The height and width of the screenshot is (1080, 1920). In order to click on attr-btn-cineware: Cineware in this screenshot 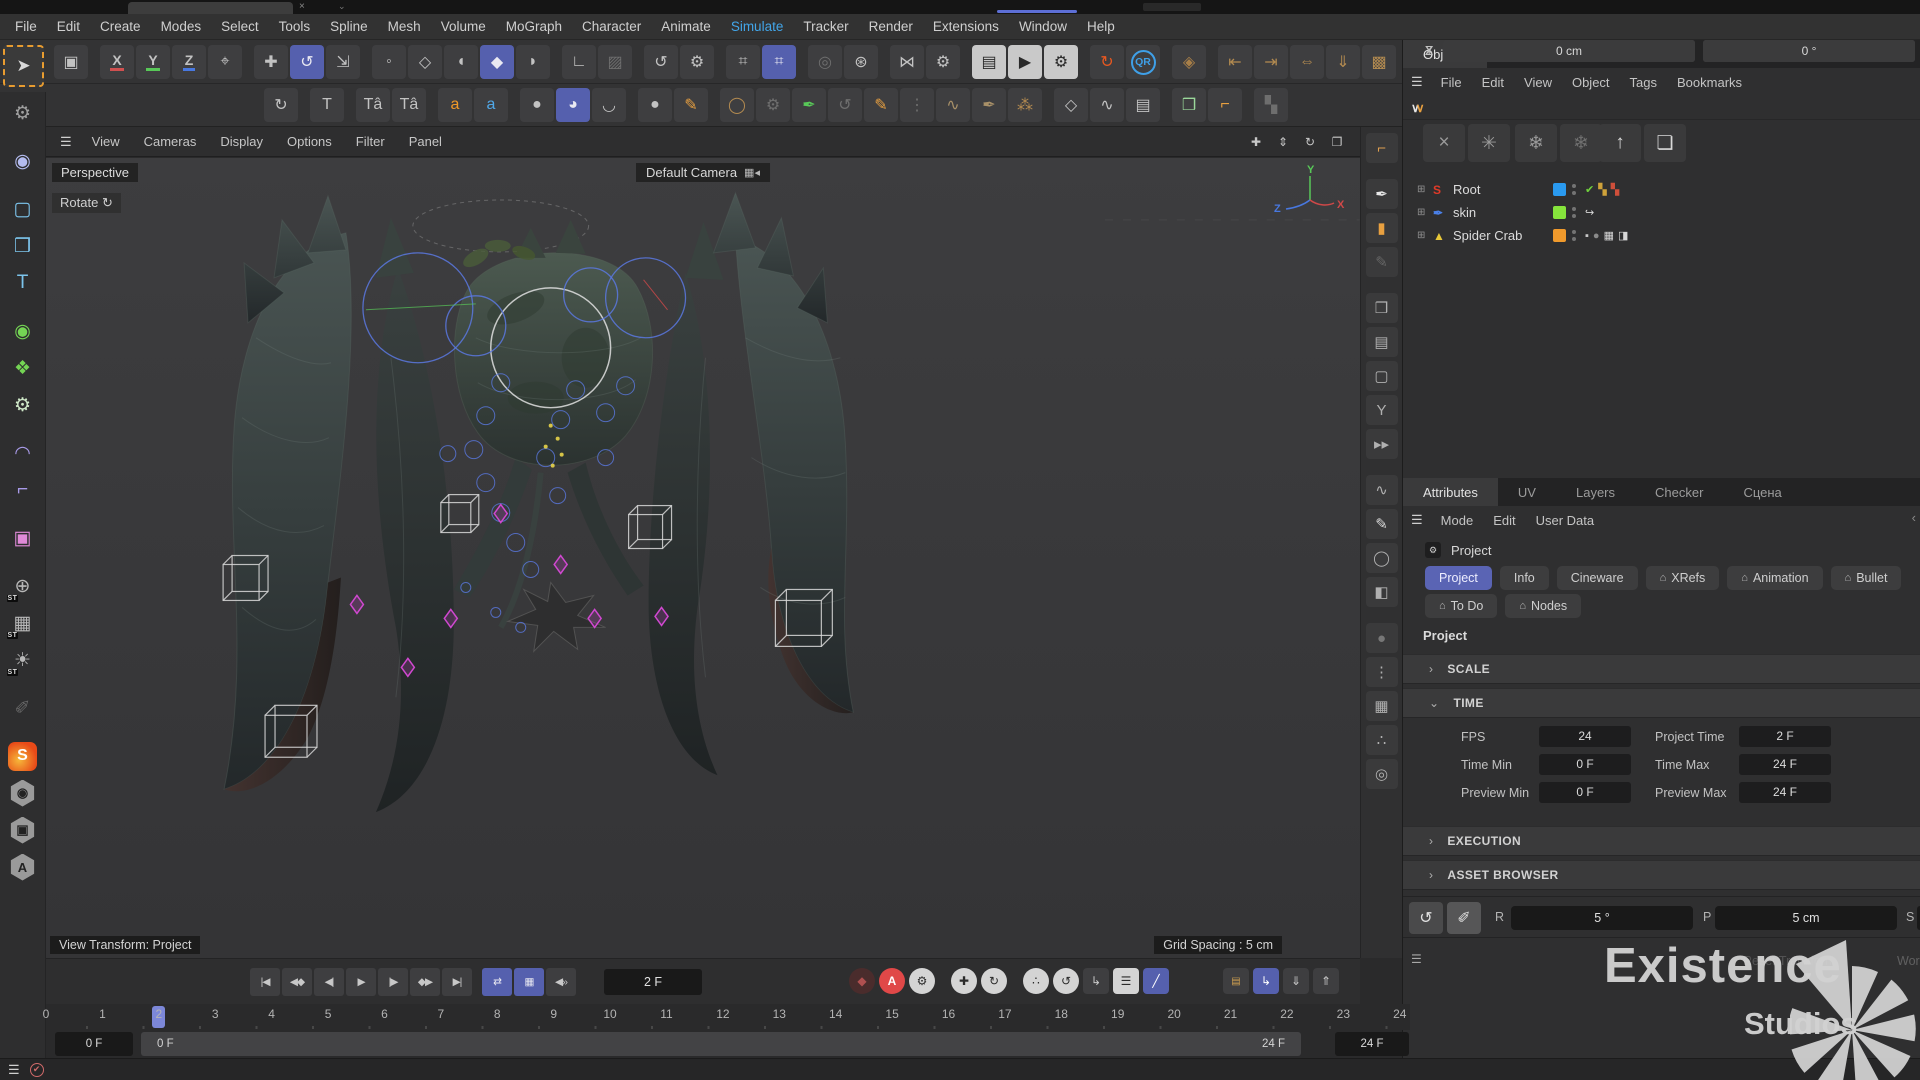, I will do `click(1597, 578)`.